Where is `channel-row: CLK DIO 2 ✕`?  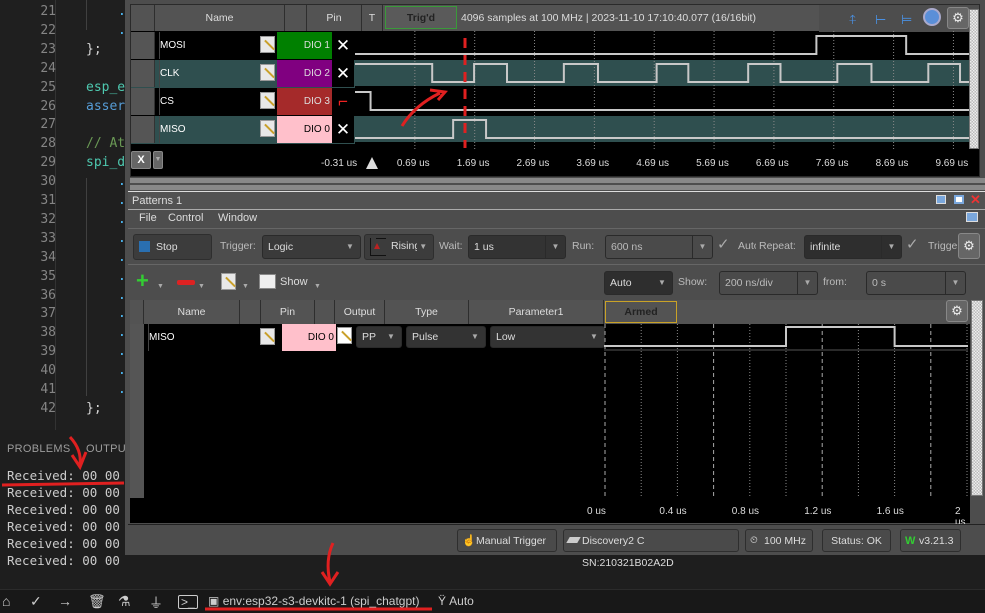
channel-row: CLK DIO 2 ✕ is located at coordinates (243, 74).